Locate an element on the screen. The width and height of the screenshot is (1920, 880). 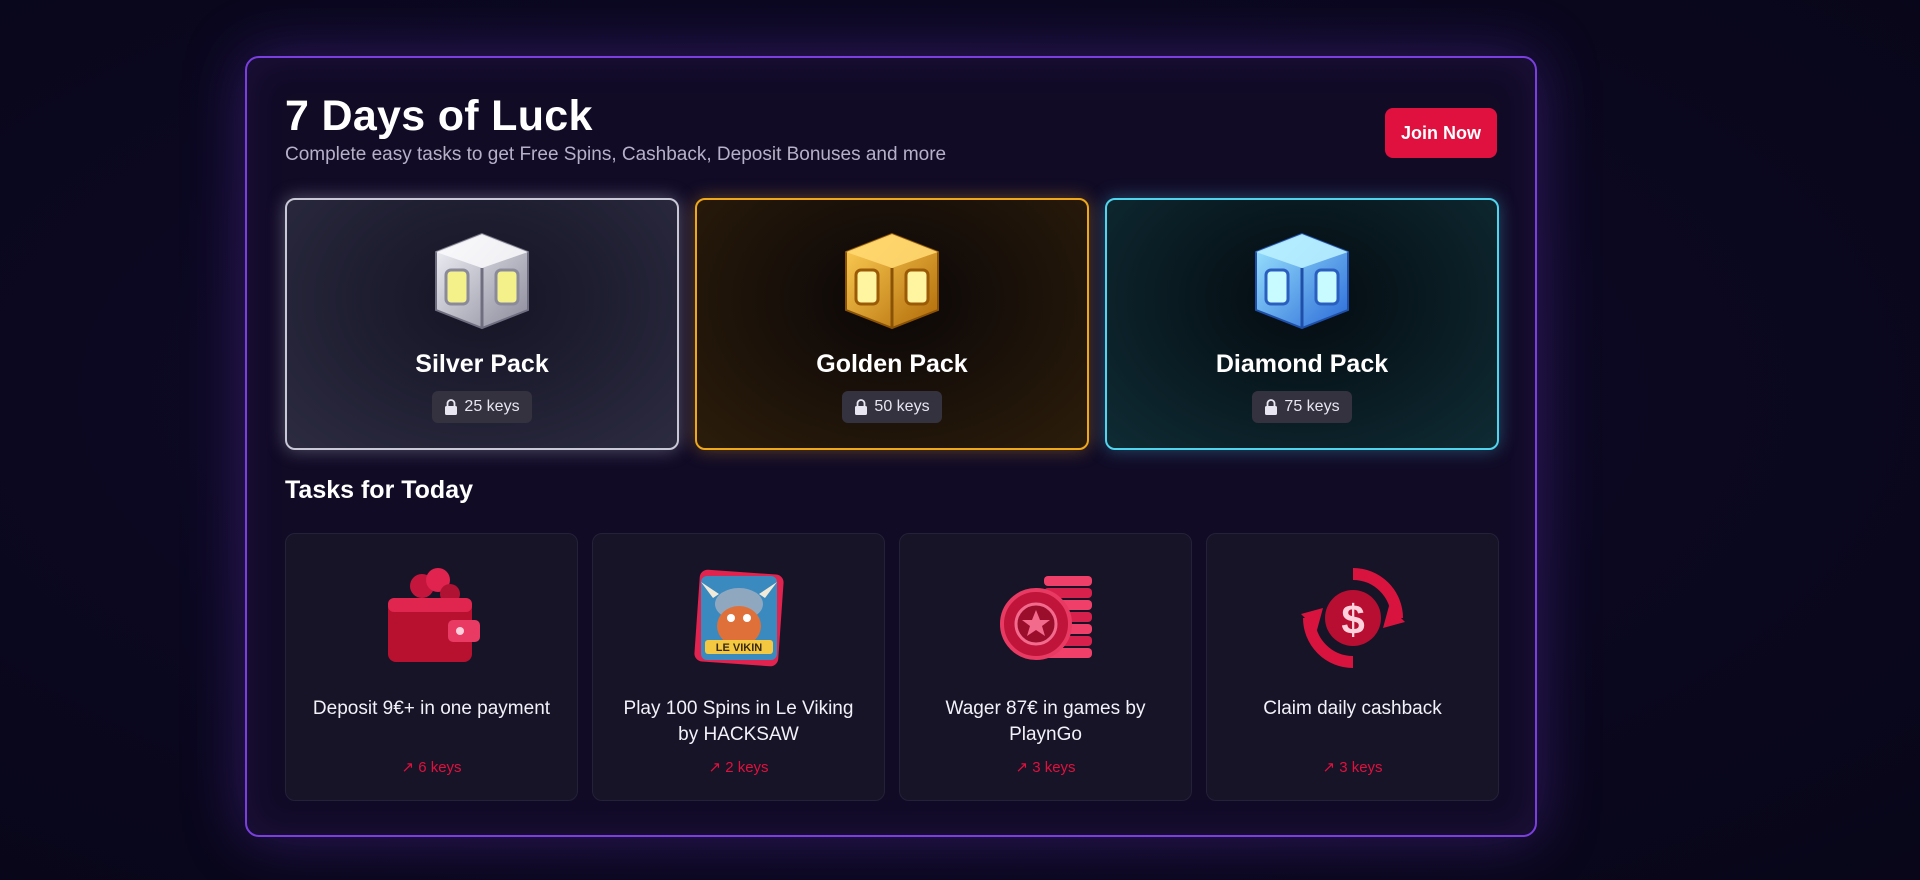
task-card-deposit: Deposit 9€+ in one payment ↗ 6 keys is located at coordinates (431, 667).